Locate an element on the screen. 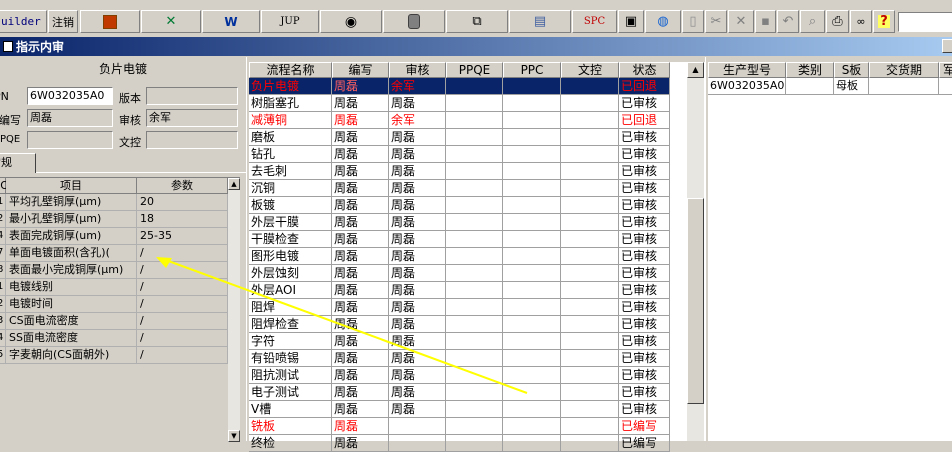 Image resolution: width=952 pixels, height=452 pixels. undo-button: ↶ is located at coordinates (788, 21).